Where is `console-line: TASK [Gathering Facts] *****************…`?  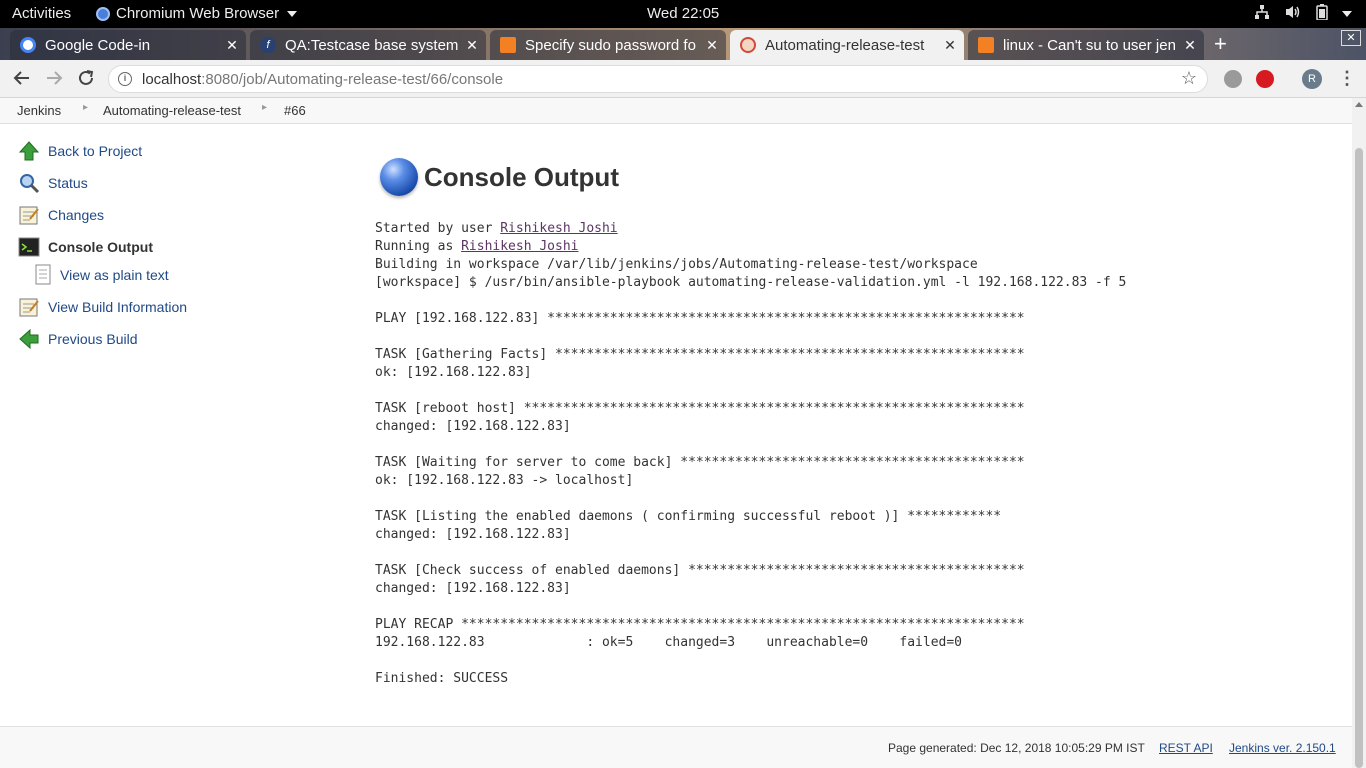 console-line: TASK [Gathering Facts] *****************… is located at coordinates (700, 354).